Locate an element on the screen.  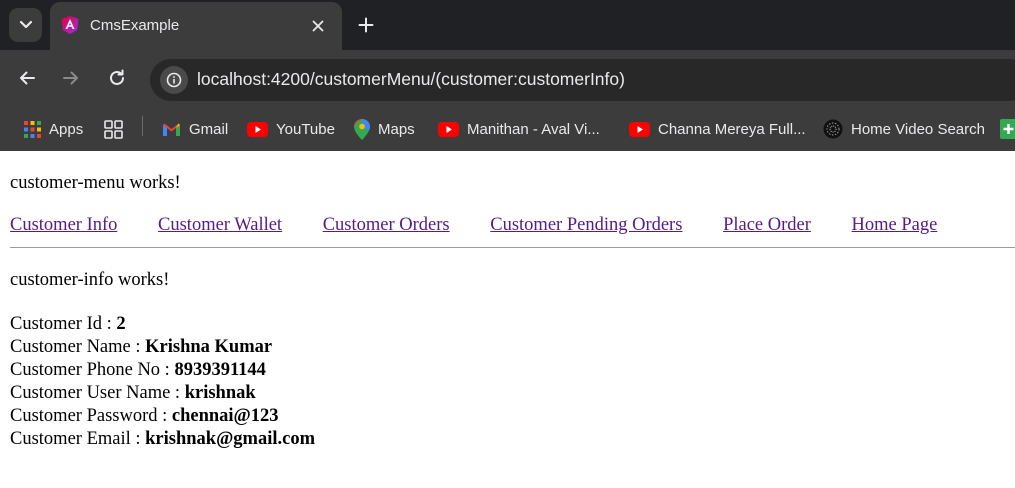
maps-pin-icon is located at coordinates (362, 129).